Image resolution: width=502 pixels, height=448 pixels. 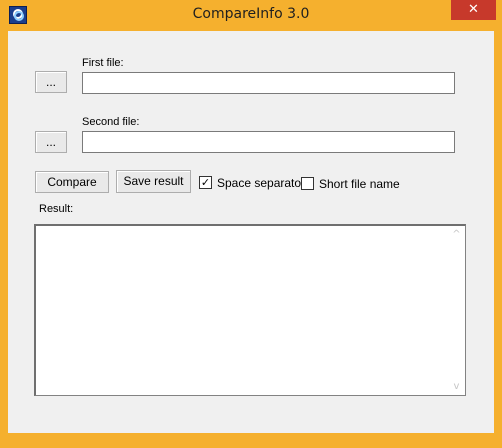 What do you see at coordinates (56, 209) in the screenshot?
I see `result-label: Result:` at bounding box center [56, 209].